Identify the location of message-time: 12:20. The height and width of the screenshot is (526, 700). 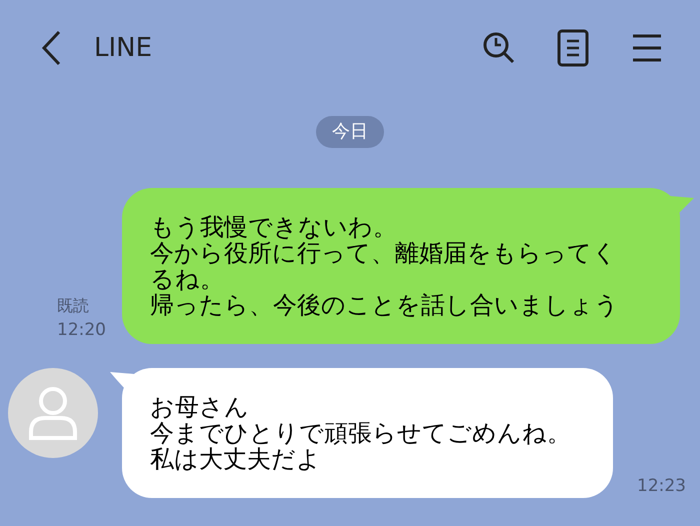
(81, 330).